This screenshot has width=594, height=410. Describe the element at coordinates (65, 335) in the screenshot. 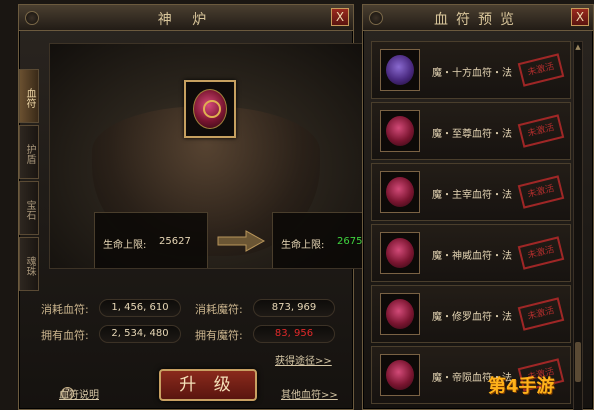

I see `owned-label: 拥有血符:` at that location.